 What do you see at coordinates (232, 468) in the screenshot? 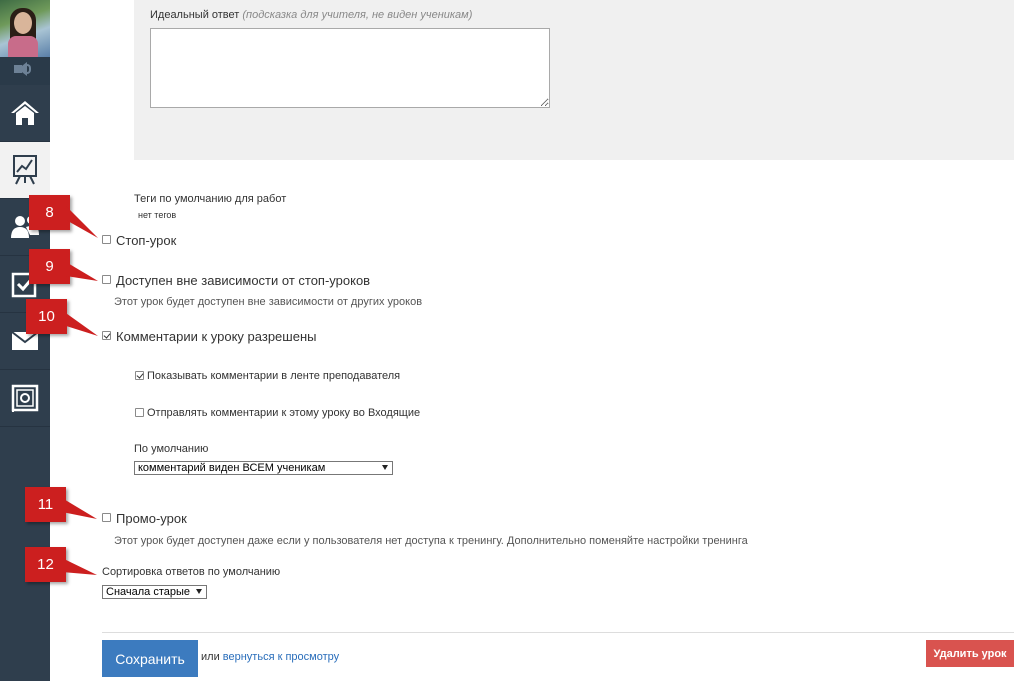
I see `default-visibility-value: комментарий виден ВСЕМ ученикам` at bounding box center [232, 468].